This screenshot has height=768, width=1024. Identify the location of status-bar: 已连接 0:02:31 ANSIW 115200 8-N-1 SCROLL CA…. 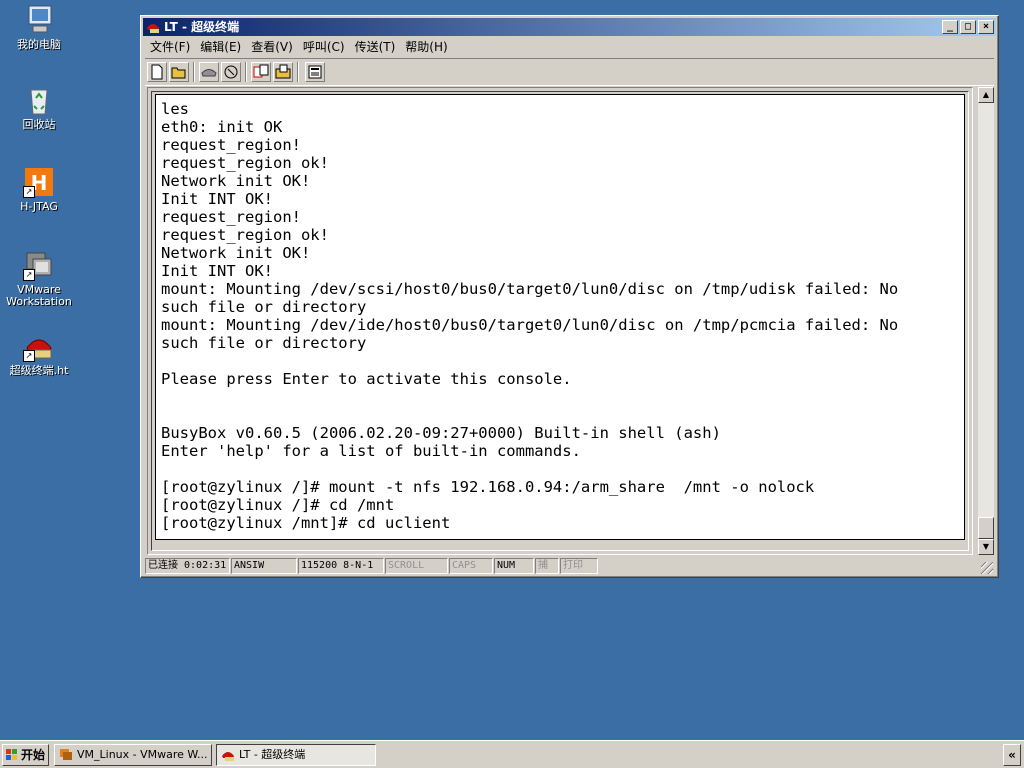
(569, 566).